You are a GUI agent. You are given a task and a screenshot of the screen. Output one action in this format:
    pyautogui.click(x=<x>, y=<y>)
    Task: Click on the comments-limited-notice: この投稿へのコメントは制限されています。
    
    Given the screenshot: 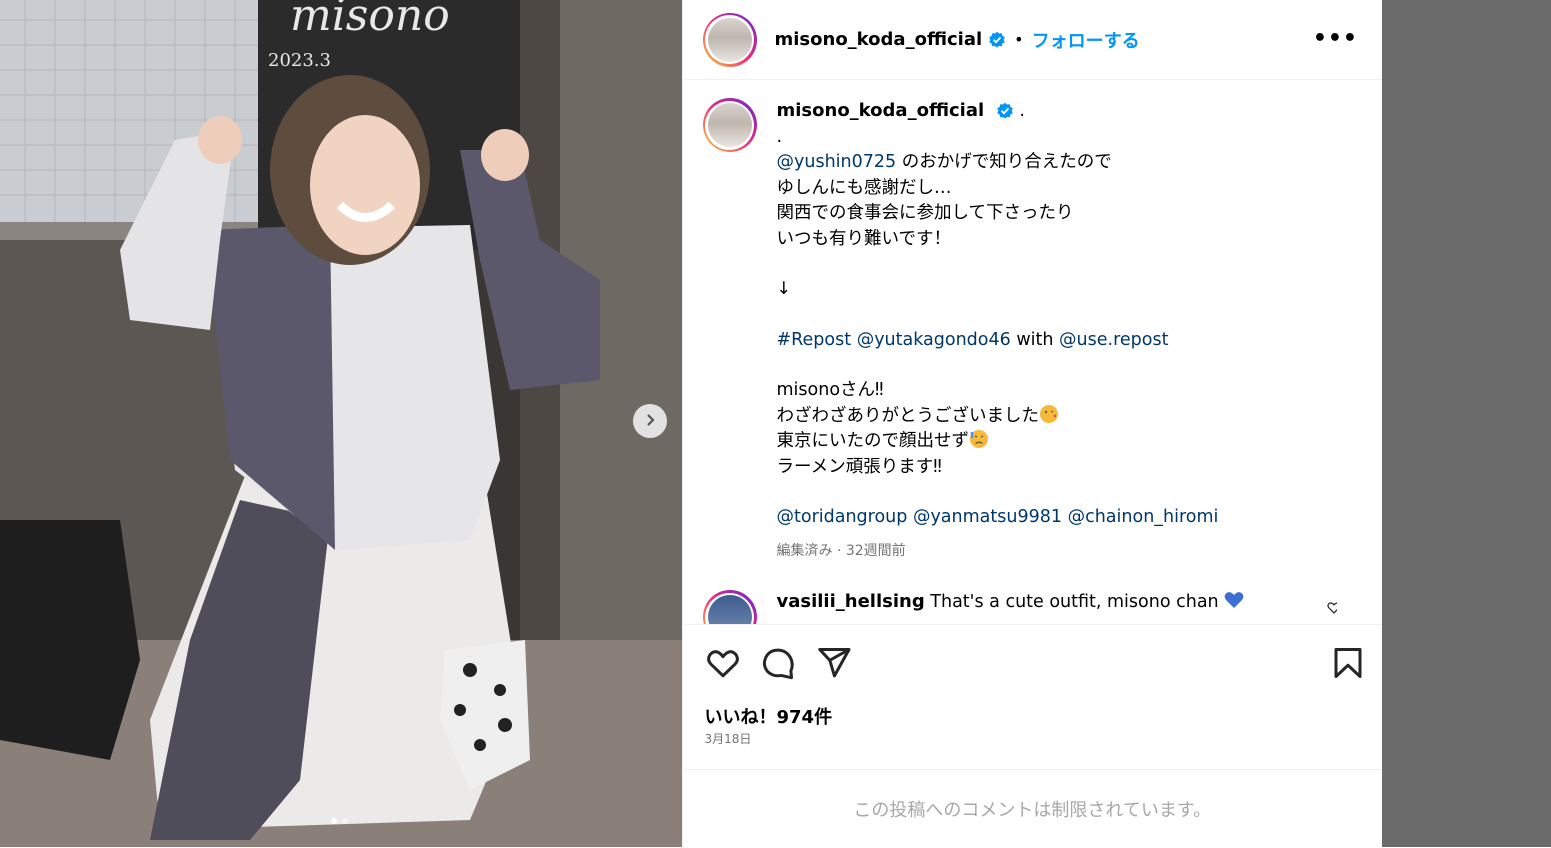 What is the action you would take?
    pyautogui.click(x=1032, y=808)
    